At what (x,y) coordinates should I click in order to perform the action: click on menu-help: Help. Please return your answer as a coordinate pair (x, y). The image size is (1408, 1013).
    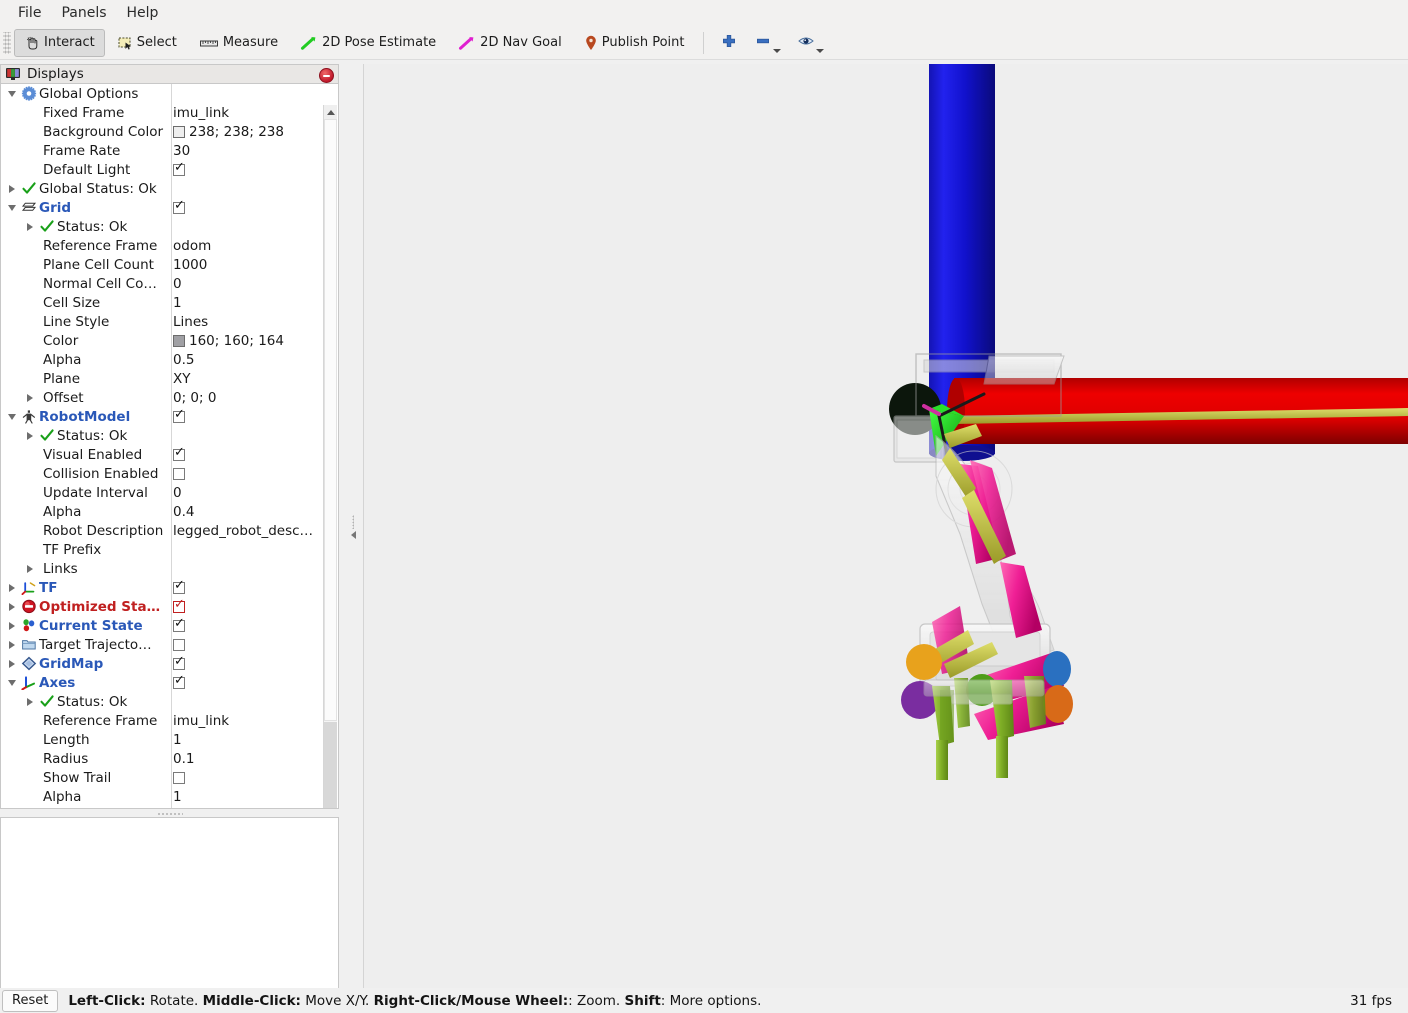
    Looking at the image, I should click on (143, 13).